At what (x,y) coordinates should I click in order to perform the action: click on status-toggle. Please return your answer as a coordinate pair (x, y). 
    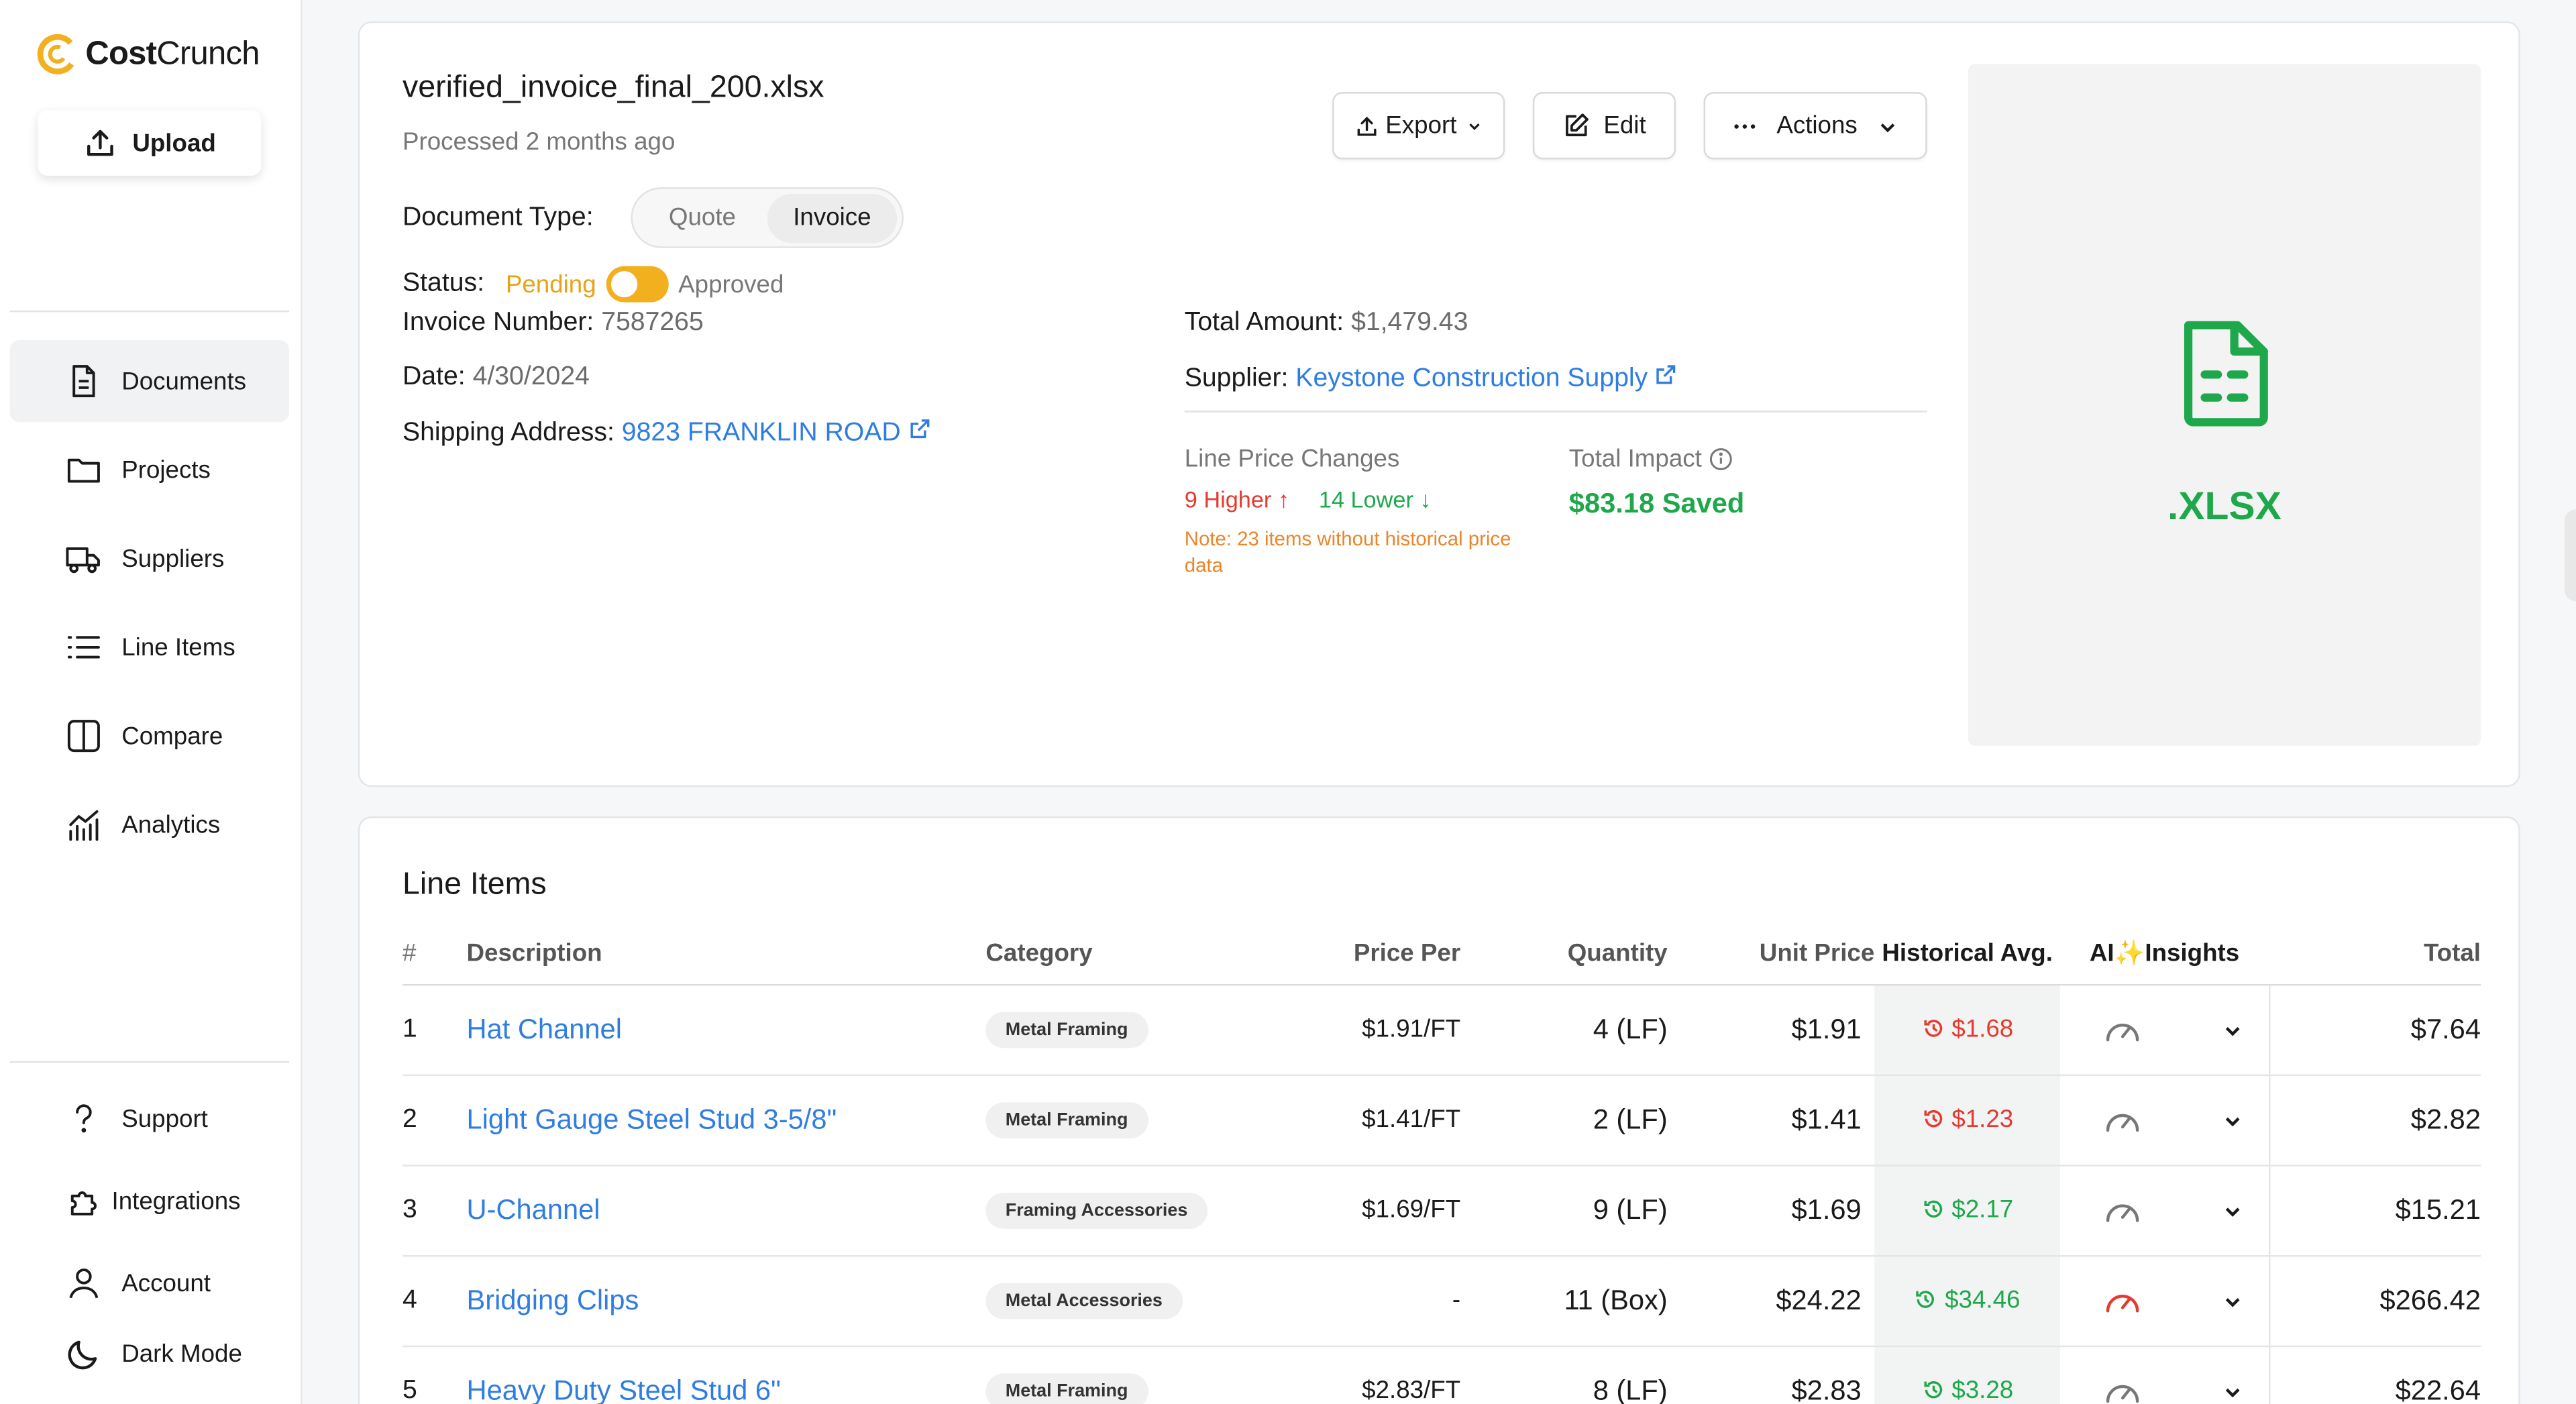
    Looking at the image, I should click on (637, 284).